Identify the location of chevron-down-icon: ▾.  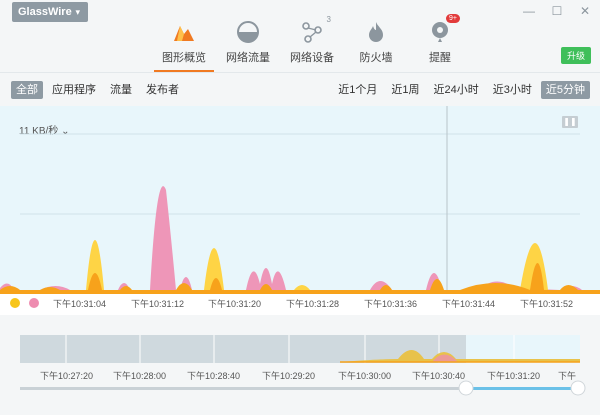
(77, 12).